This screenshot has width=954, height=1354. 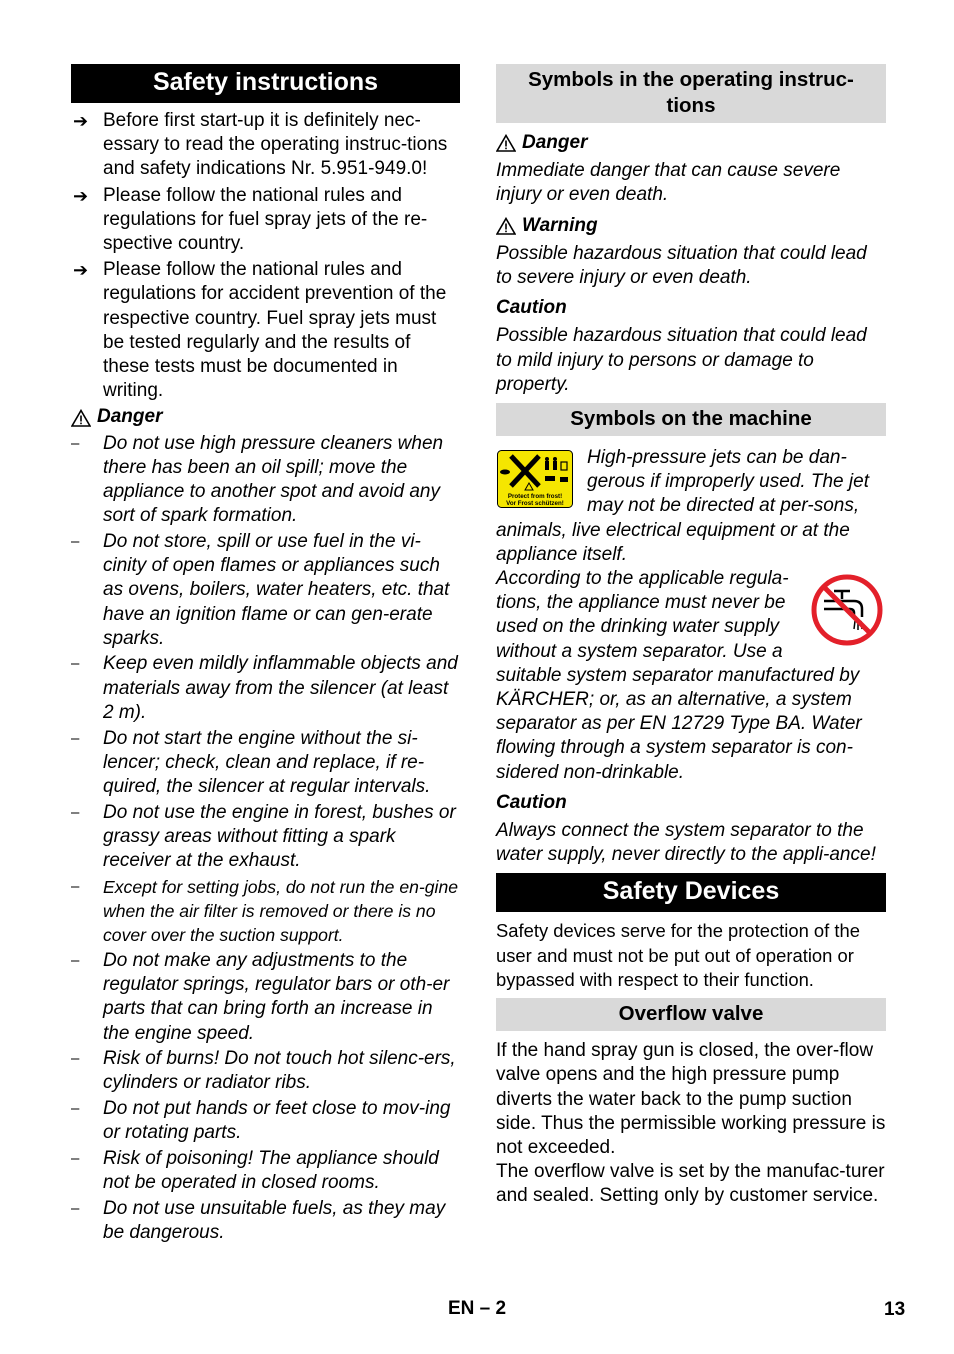 I want to click on section-heading-symbols-instructions: Symbols in the operating instruc-tions, so click(x=691, y=93).